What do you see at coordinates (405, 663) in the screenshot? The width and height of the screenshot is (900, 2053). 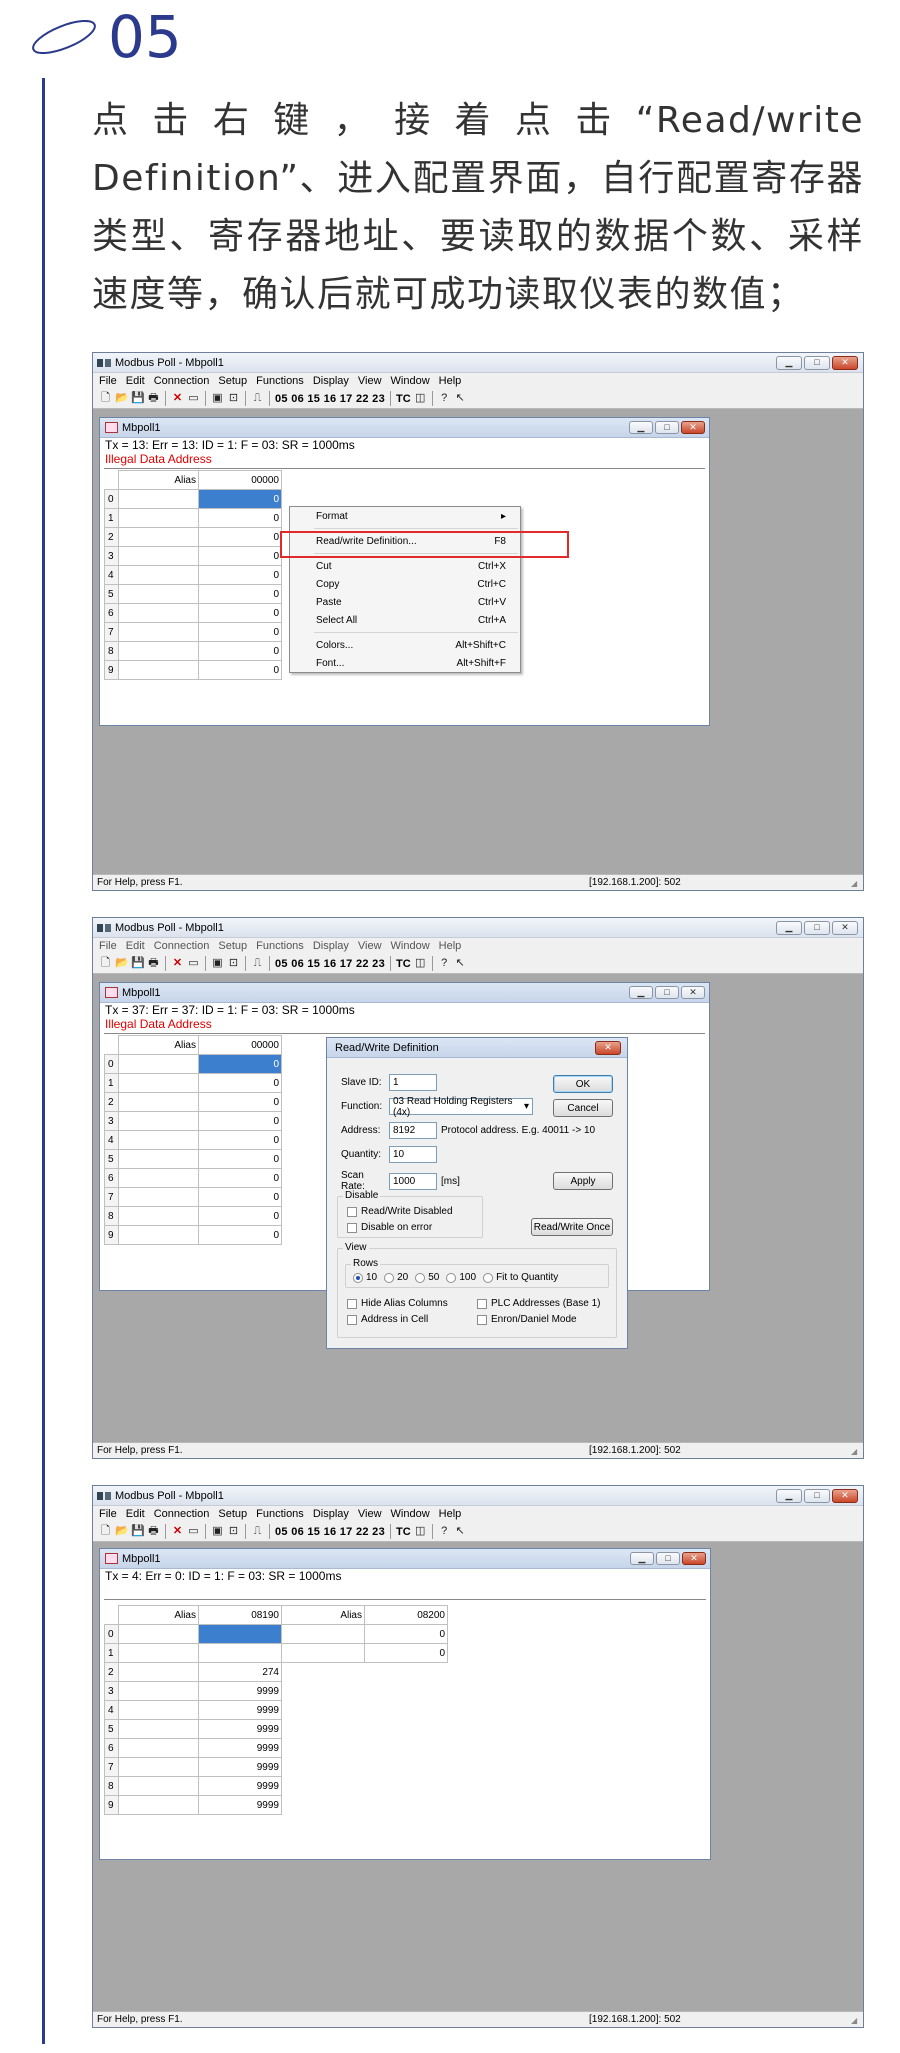 I see `menu-item-font: Font... Alt+Shift+F` at bounding box center [405, 663].